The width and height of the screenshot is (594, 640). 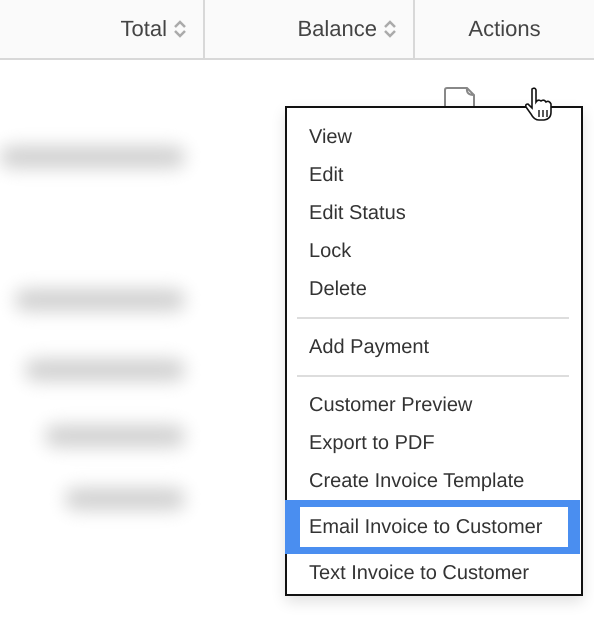 What do you see at coordinates (434, 405) in the screenshot?
I see `menu-item: Customer Preview` at bounding box center [434, 405].